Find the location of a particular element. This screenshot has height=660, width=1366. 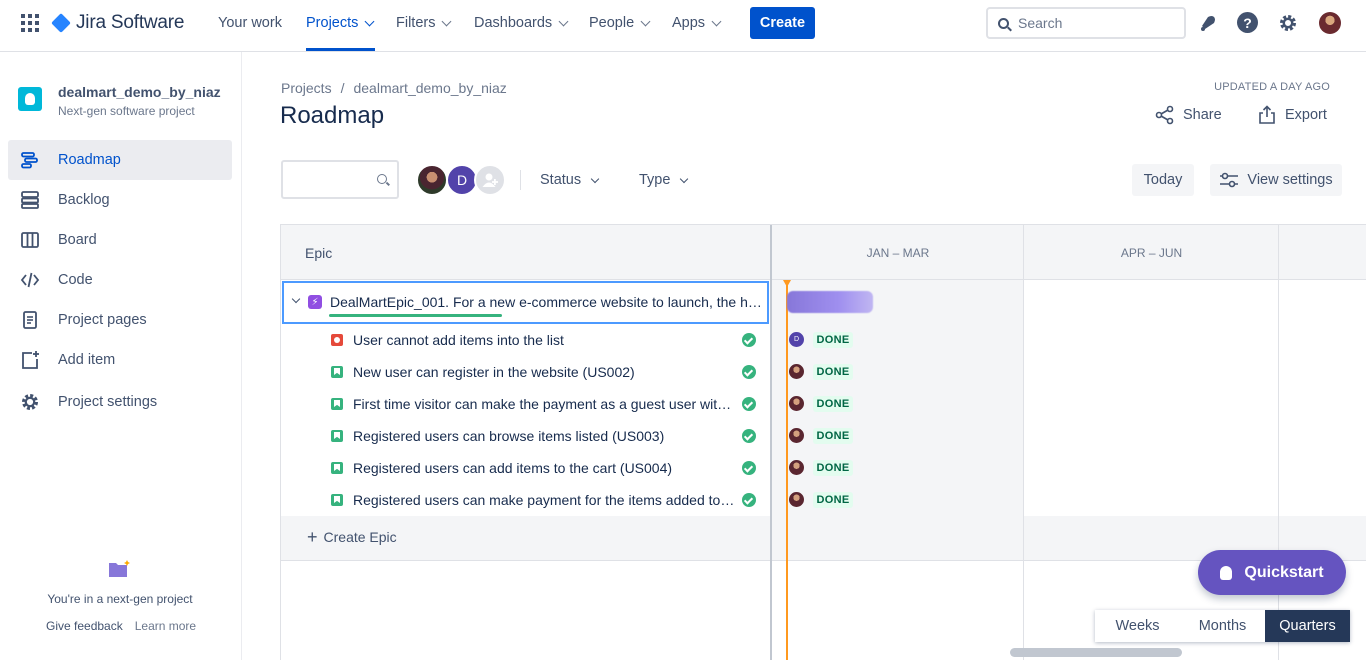

app-switcher-icon is located at coordinates (30, 23).